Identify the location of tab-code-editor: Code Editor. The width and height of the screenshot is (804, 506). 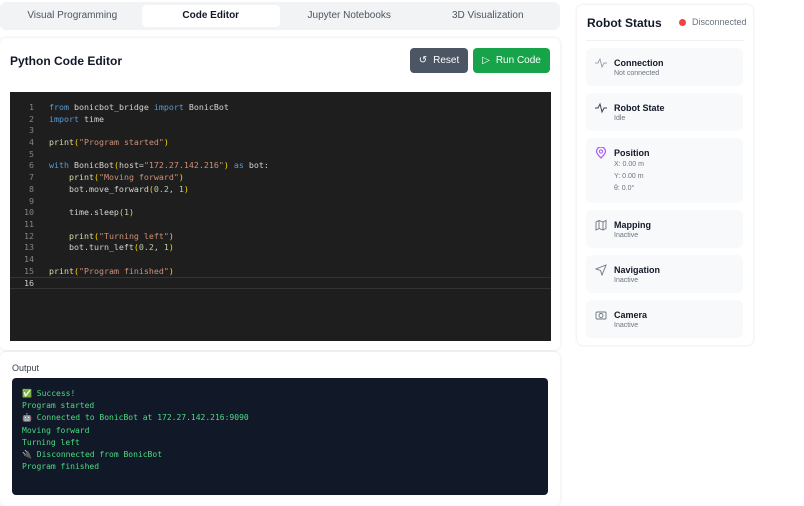
(210, 16).